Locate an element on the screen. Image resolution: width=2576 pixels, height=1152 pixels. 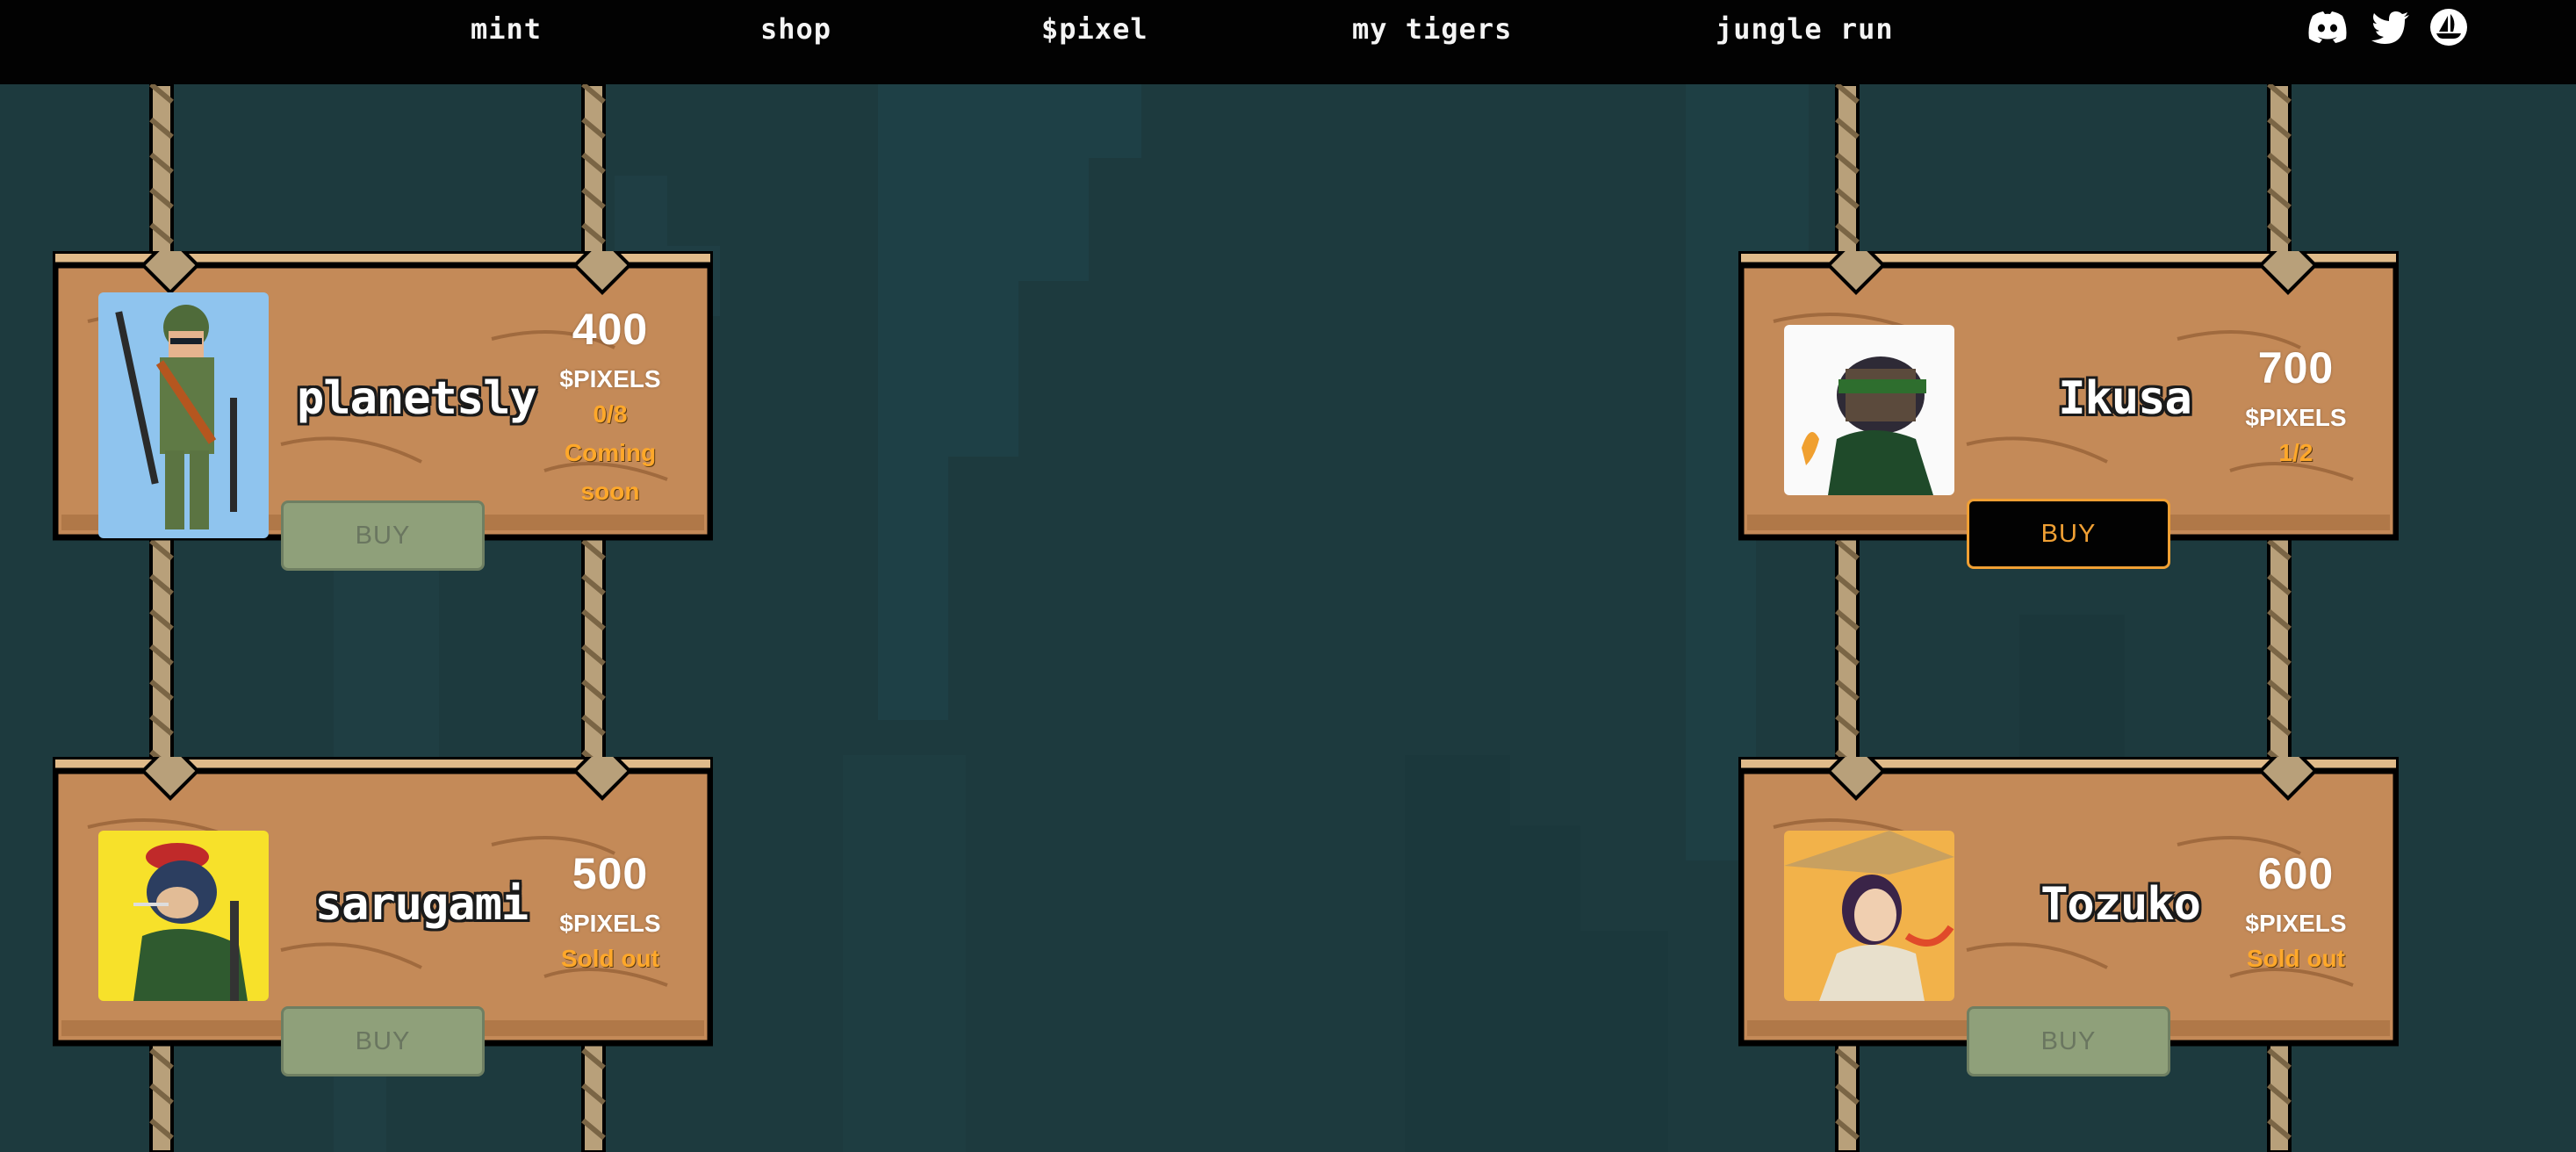
product-card-tozuko: Tozuko 600 $PIXELS Sold out BUY is located at coordinates (2068, 916).